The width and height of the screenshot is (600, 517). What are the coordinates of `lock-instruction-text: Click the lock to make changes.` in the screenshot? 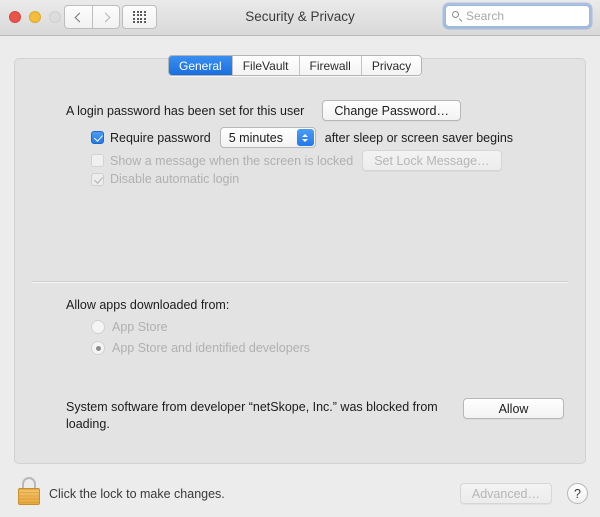 It's located at (137, 494).